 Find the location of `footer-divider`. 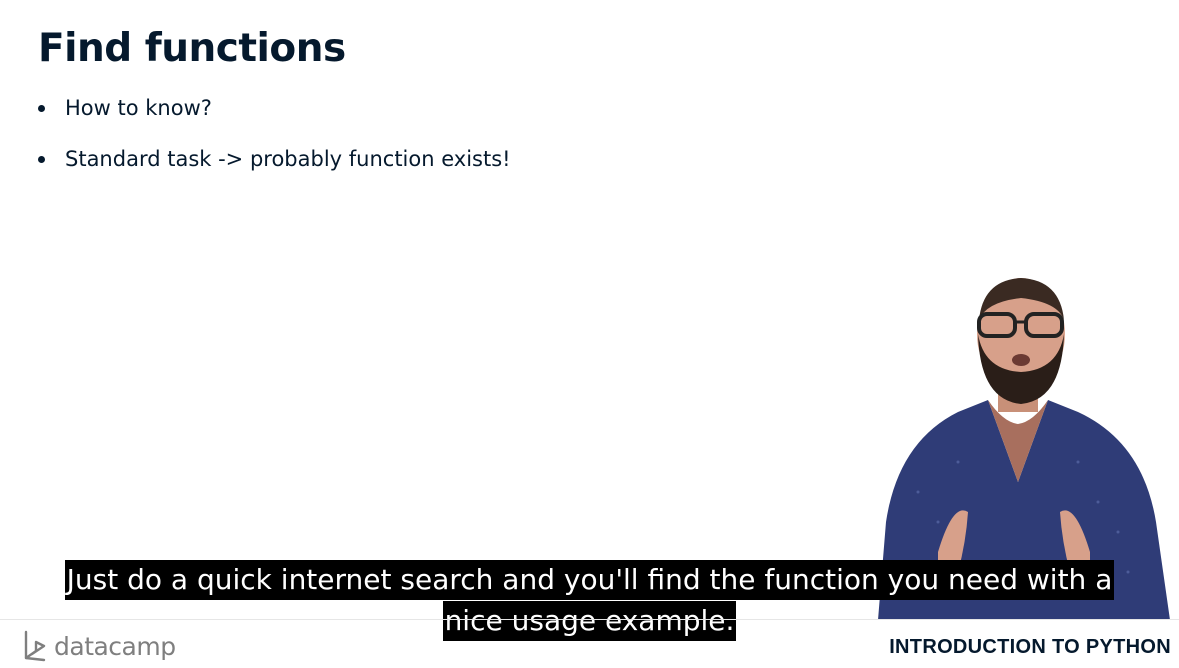

footer-divider is located at coordinates (589, 619).